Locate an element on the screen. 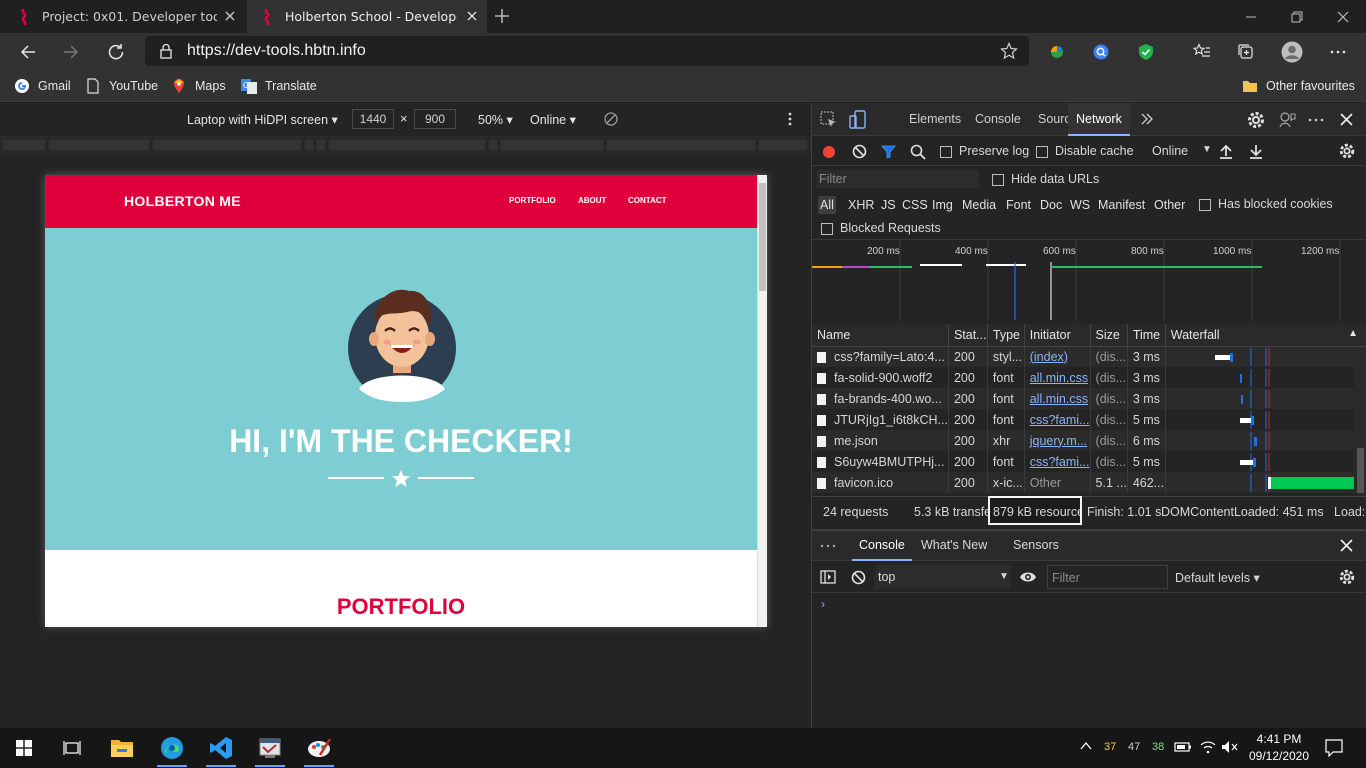 The height and width of the screenshot is (768, 1366). device-select: Laptop with HiDPI screen ▾ is located at coordinates (262, 119).